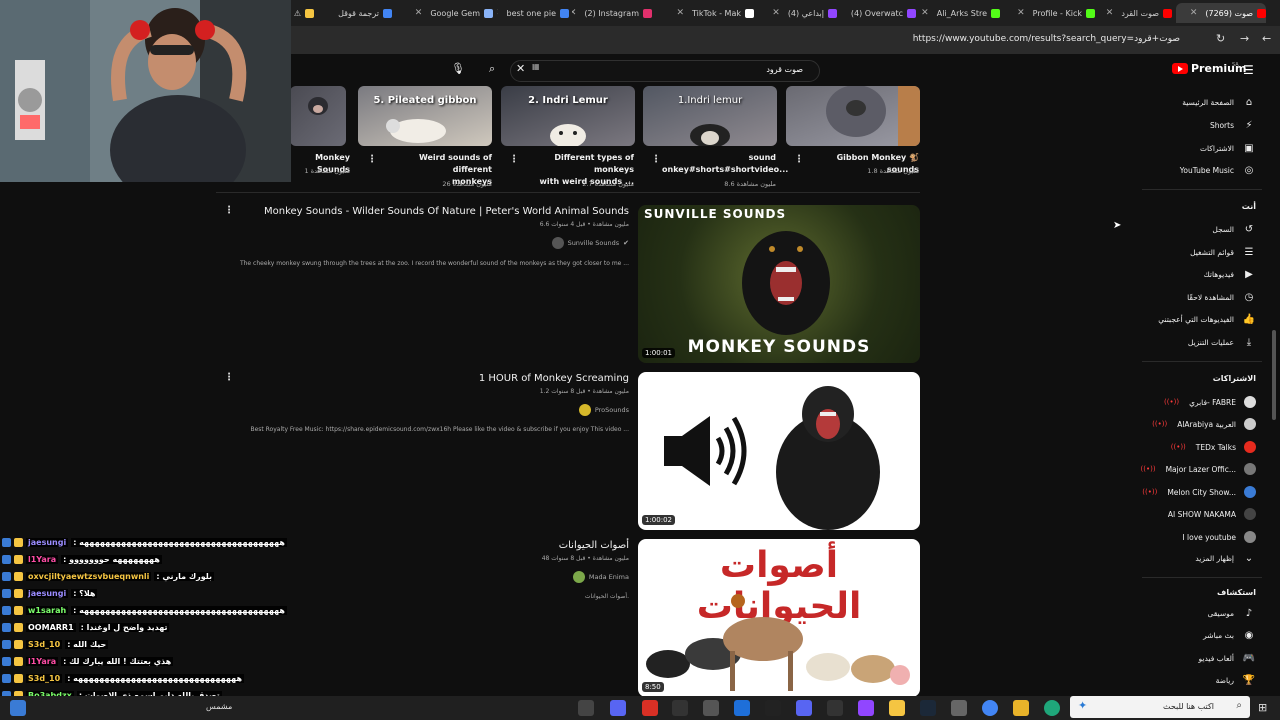 The image size is (1280, 720). Describe the element at coordinates (1234, 229) in the screenshot. I see `sidebar-item: السجل ↺` at that location.